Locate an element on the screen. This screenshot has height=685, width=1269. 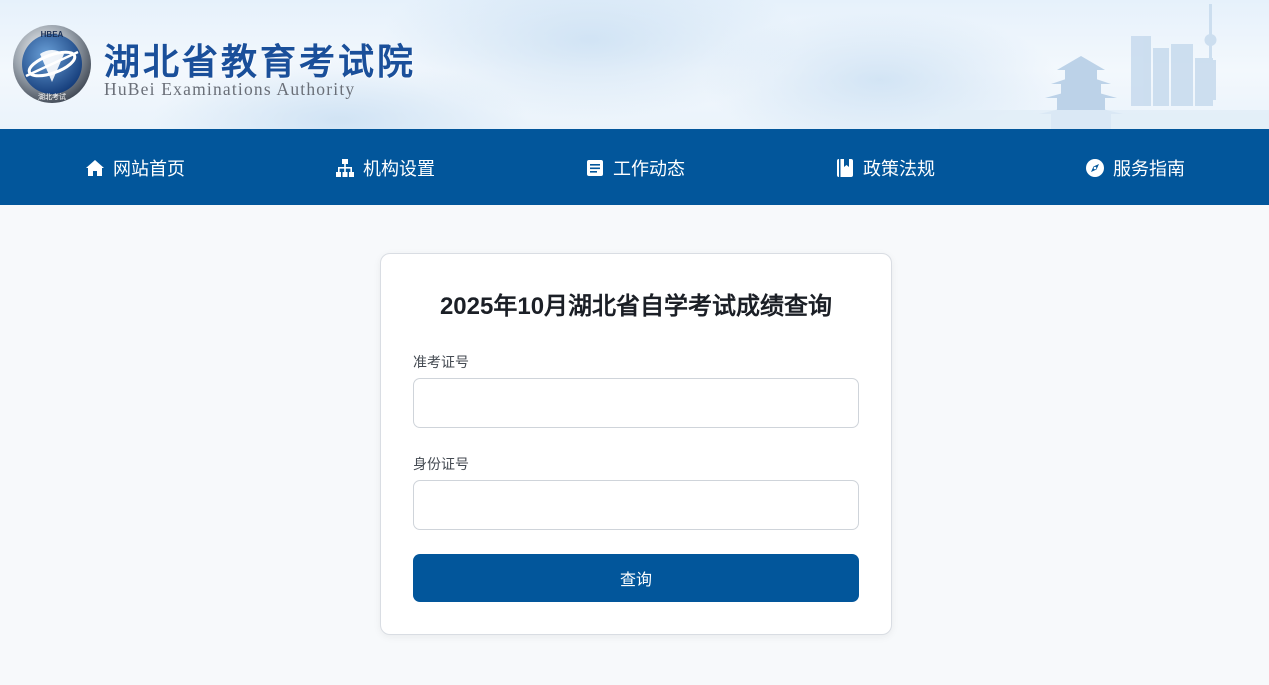
emblem-top-text: HBEA is located at coordinates (52, 34).